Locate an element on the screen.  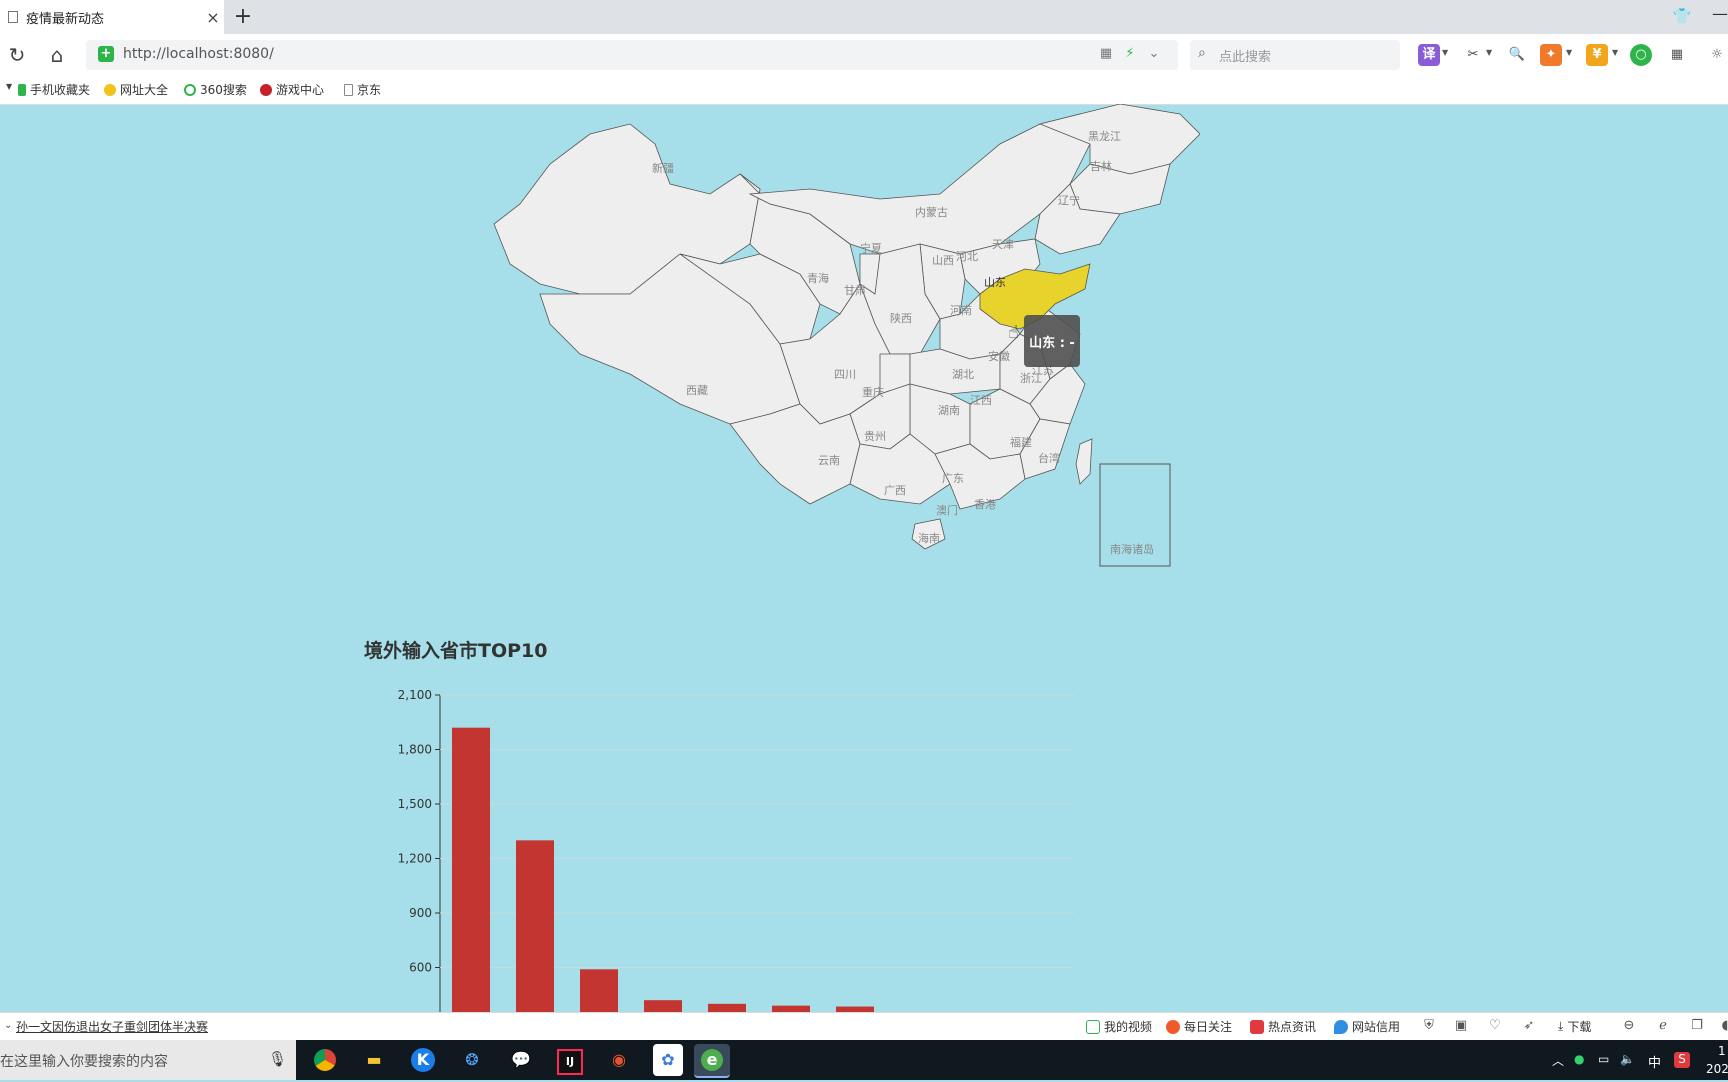
game-center-icon is located at coordinates (266, 89).